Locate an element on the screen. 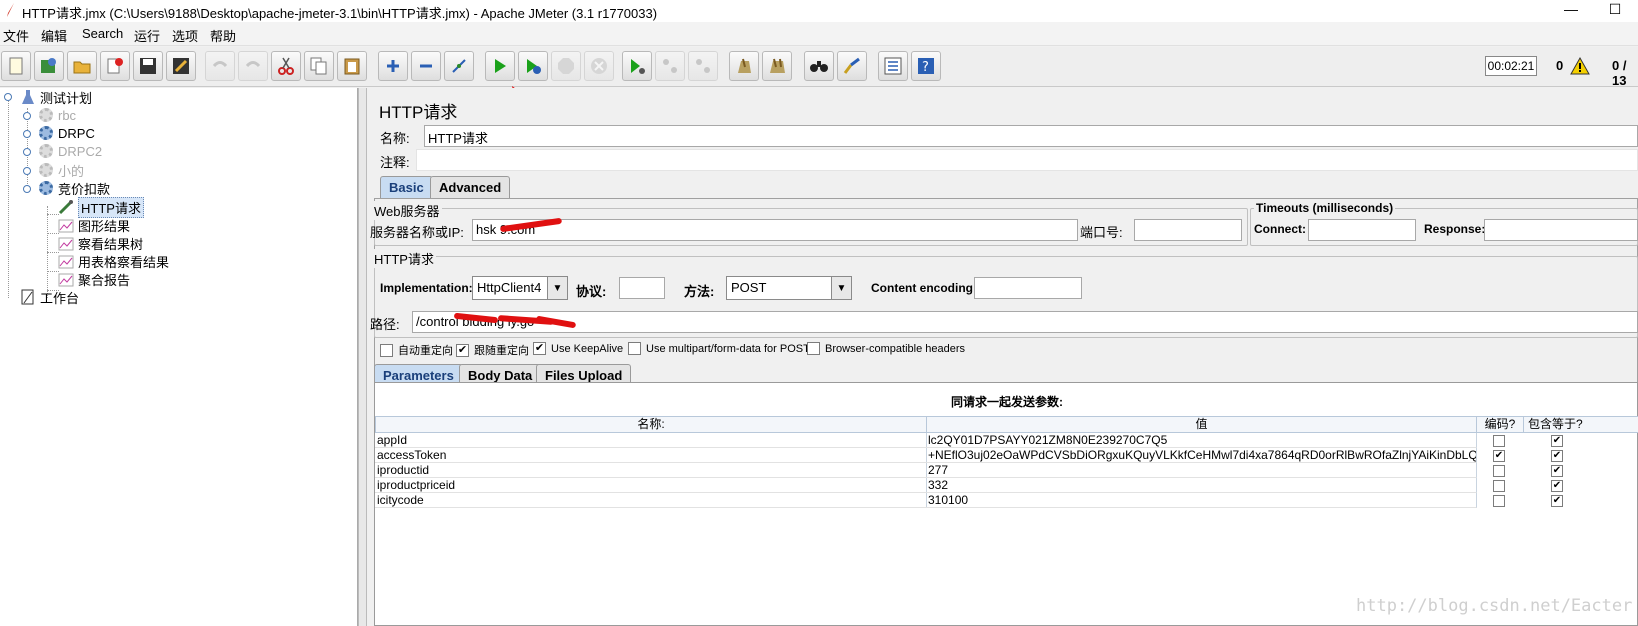 Image resolution: width=1638 pixels, height=626 pixels. warning-icon is located at coordinates (1580, 66).